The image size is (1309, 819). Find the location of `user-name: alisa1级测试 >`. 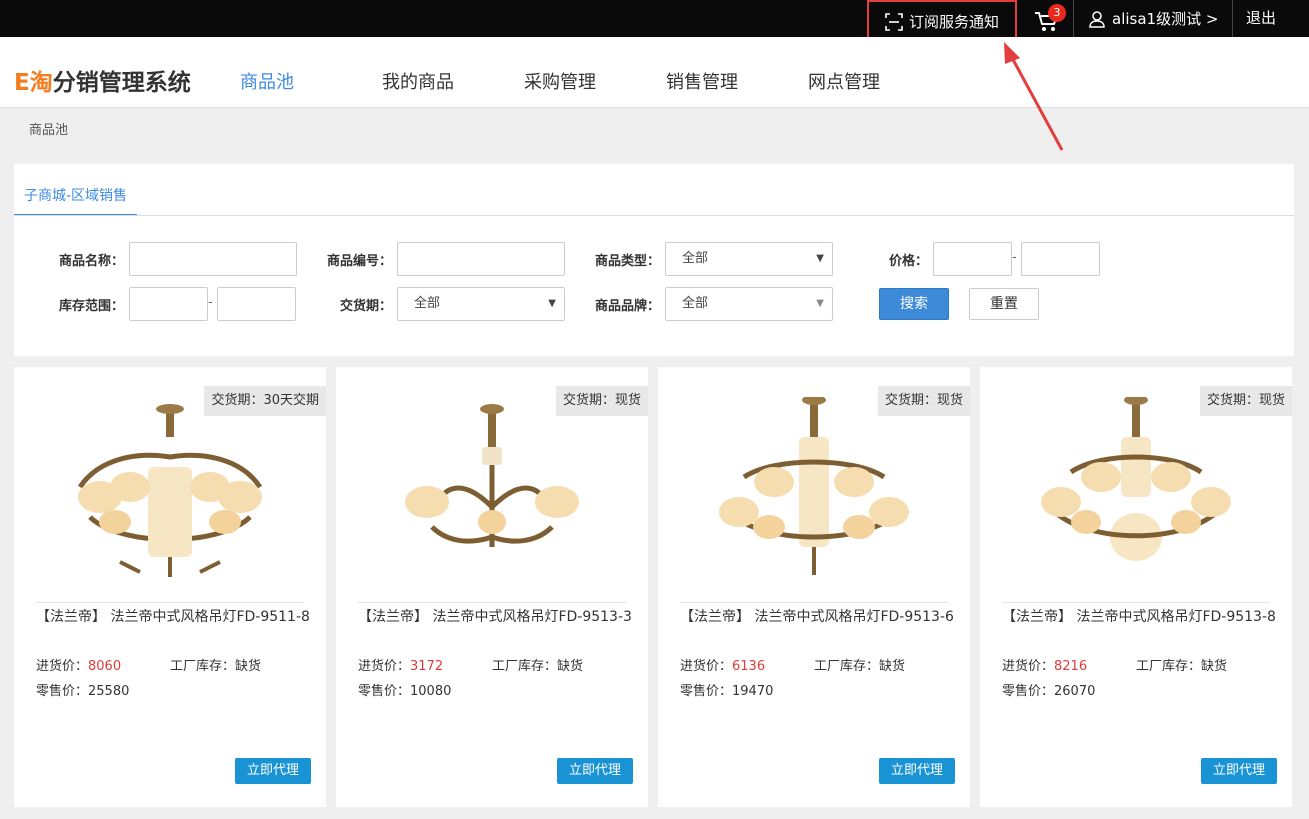

user-name: alisa1级测试 > is located at coordinates (1165, 19).